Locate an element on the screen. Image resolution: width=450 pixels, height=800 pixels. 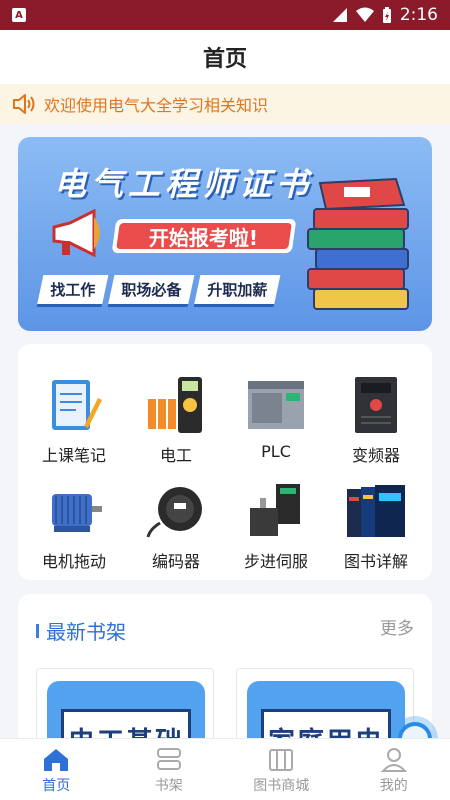
bookstore-icon is located at coordinates (281, 760).